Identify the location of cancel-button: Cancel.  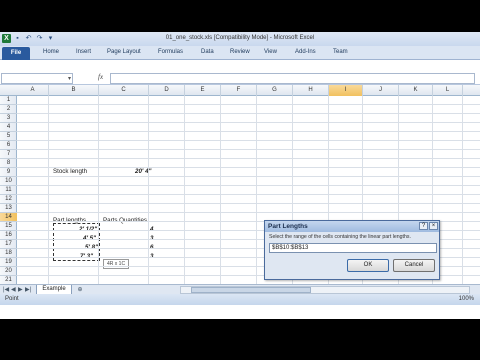
(414, 265).